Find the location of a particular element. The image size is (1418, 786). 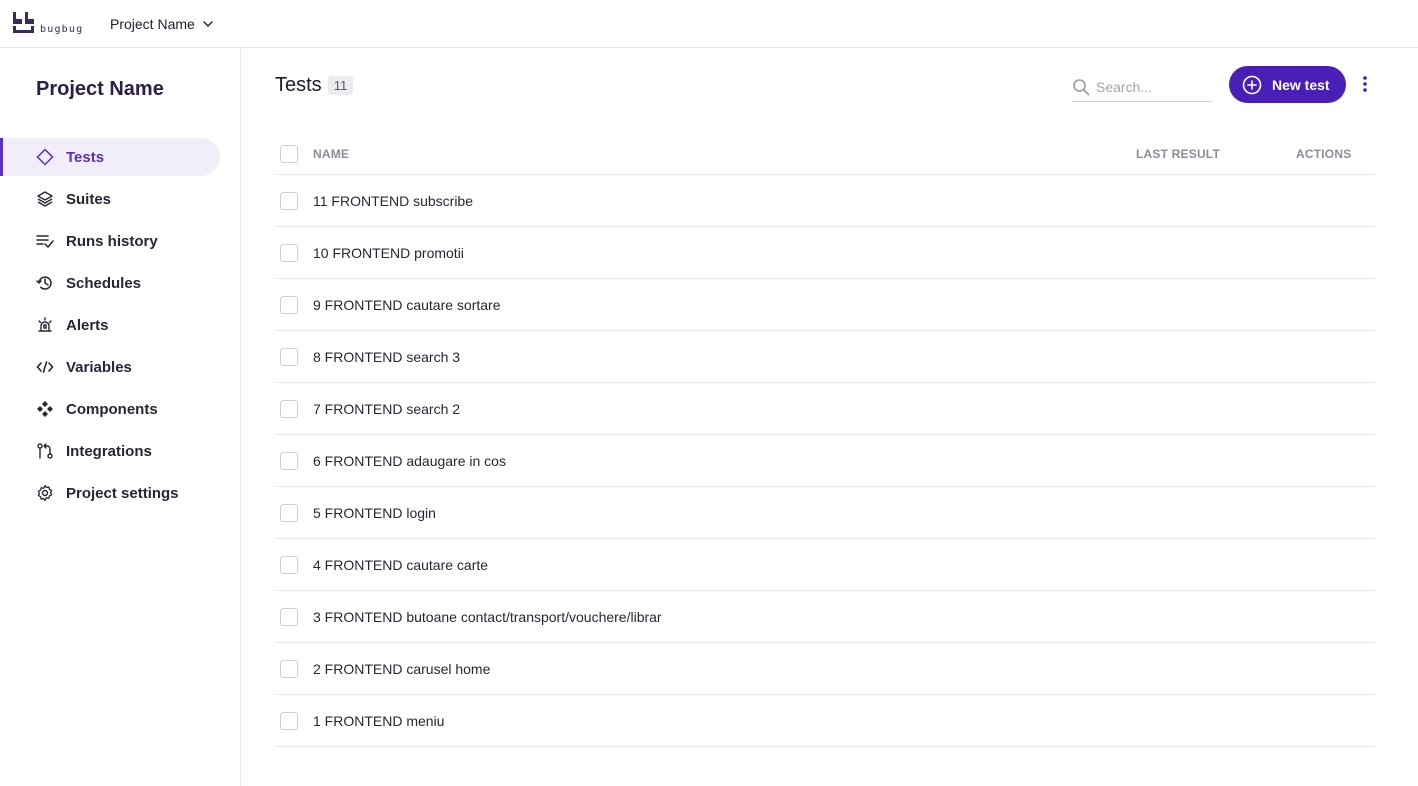

sidebar-item-integrations: Integrations is located at coordinates (110, 451).